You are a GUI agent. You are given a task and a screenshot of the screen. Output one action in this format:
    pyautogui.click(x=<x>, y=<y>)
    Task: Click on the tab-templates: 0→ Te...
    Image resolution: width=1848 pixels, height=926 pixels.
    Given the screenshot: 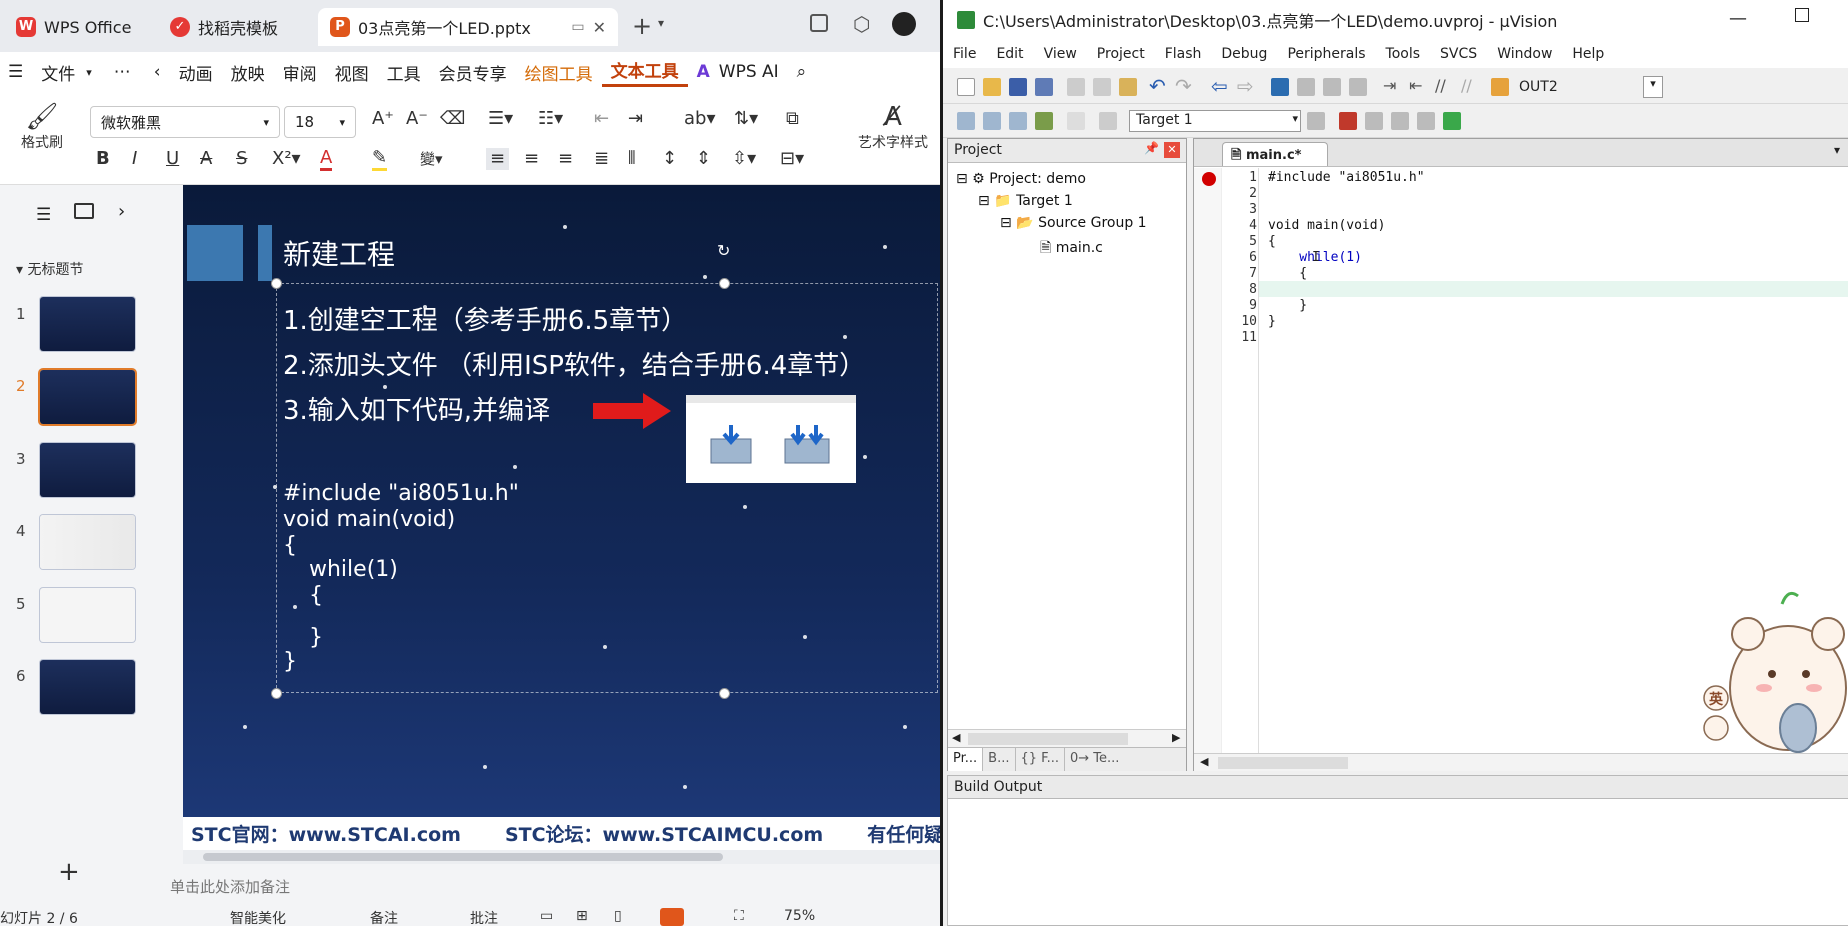 What is the action you would take?
    pyautogui.click(x=1094, y=759)
    